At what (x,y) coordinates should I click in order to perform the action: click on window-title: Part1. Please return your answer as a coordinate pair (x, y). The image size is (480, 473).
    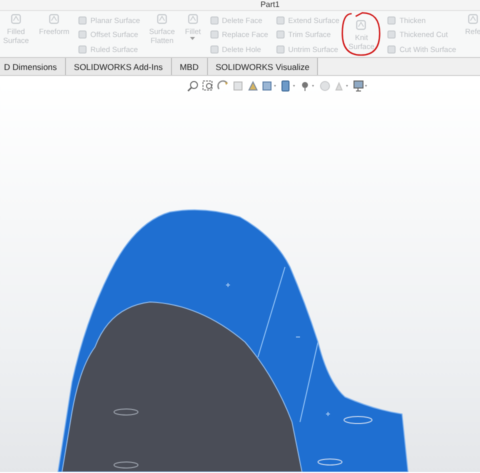
    Looking at the image, I should click on (270, 5).